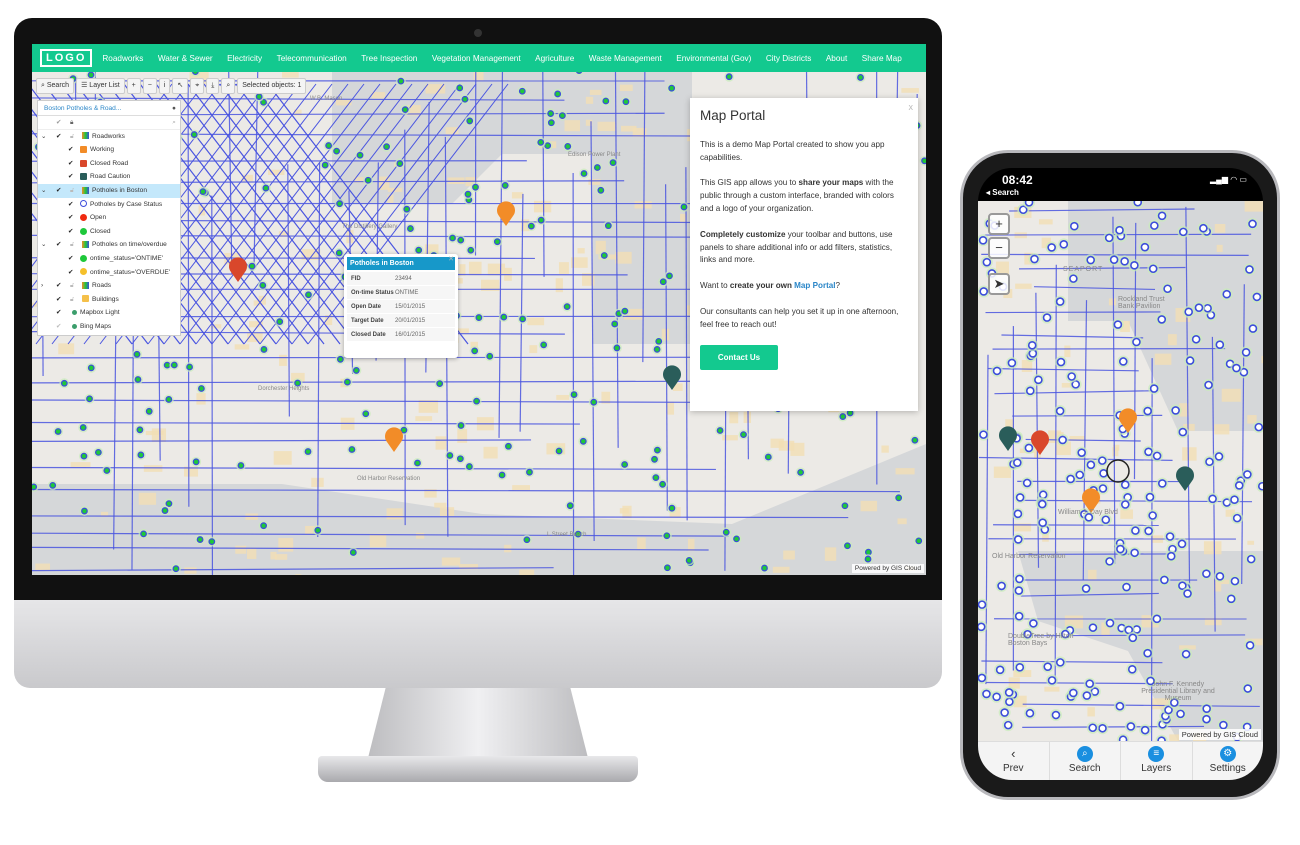  I want to click on nav-vegetation-management: Vegetation Management, so click(476, 58).